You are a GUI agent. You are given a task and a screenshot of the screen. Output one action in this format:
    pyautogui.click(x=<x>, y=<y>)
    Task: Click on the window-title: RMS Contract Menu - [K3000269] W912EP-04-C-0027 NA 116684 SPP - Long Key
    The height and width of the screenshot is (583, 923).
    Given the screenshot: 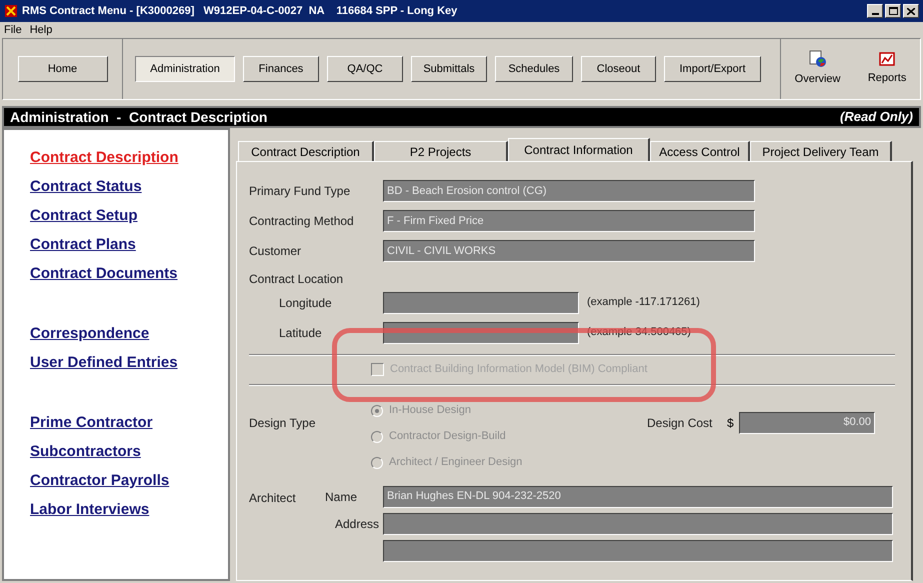 What is the action you would take?
    pyautogui.click(x=240, y=11)
    